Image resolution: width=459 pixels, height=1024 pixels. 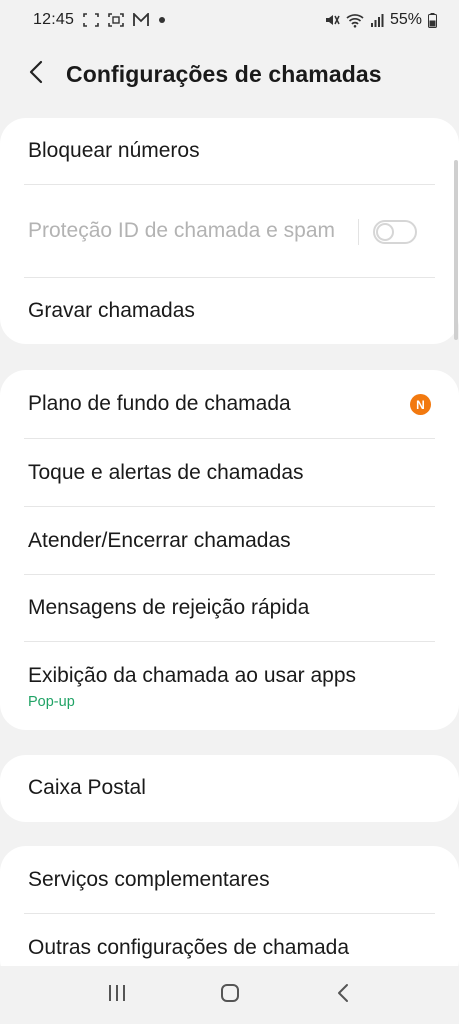 What do you see at coordinates (182, 231) in the screenshot?
I see `setting-label: Proteção ID de chamada e spam` at bounding box center [182, 231].